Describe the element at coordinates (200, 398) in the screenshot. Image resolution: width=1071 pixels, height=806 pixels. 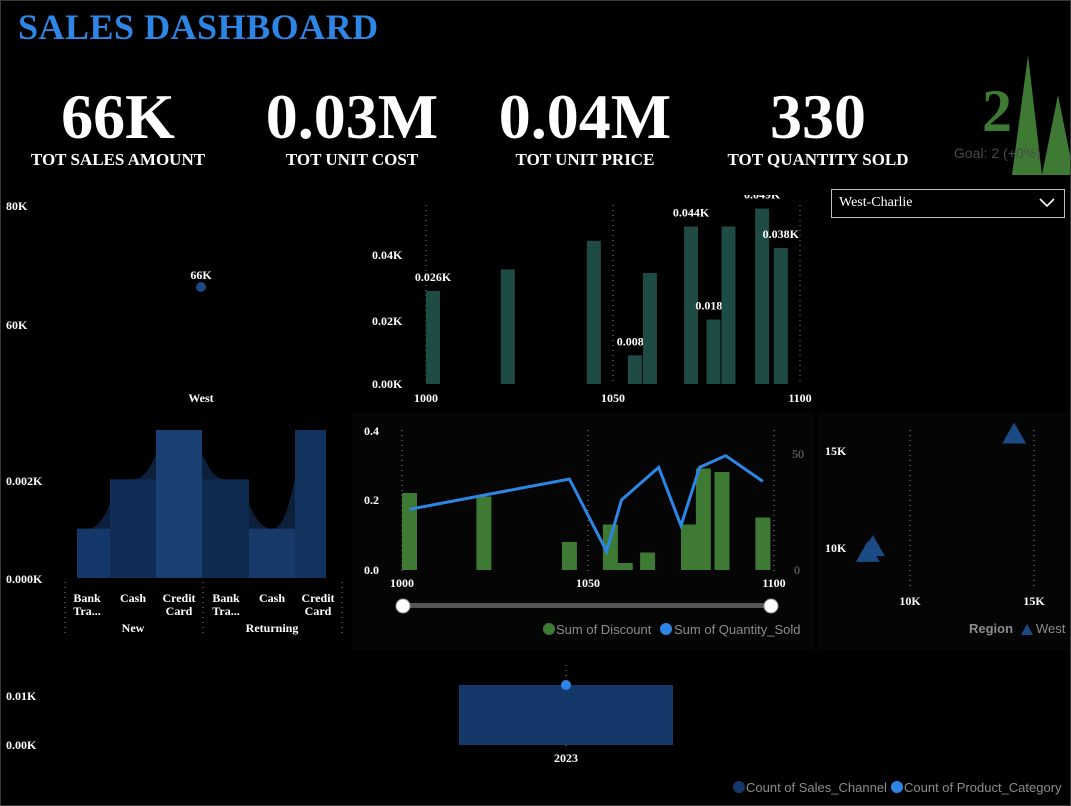
I see `x-category-label: West` at that location.